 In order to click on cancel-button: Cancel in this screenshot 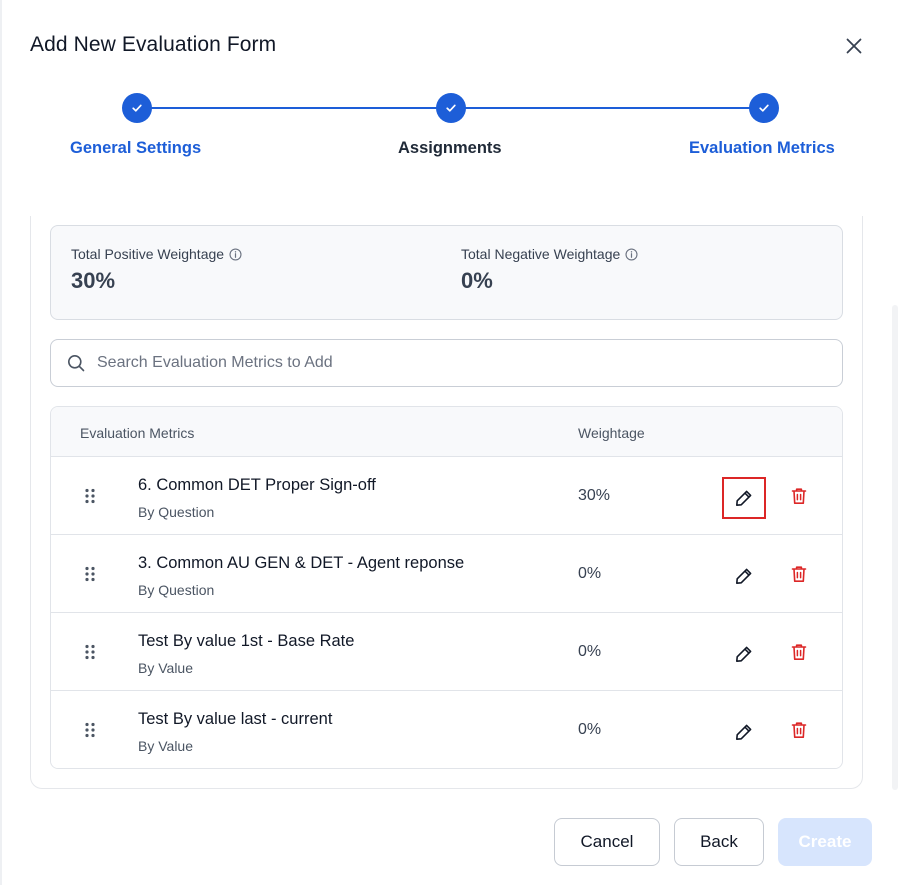, I will do `click(607, 842)`.